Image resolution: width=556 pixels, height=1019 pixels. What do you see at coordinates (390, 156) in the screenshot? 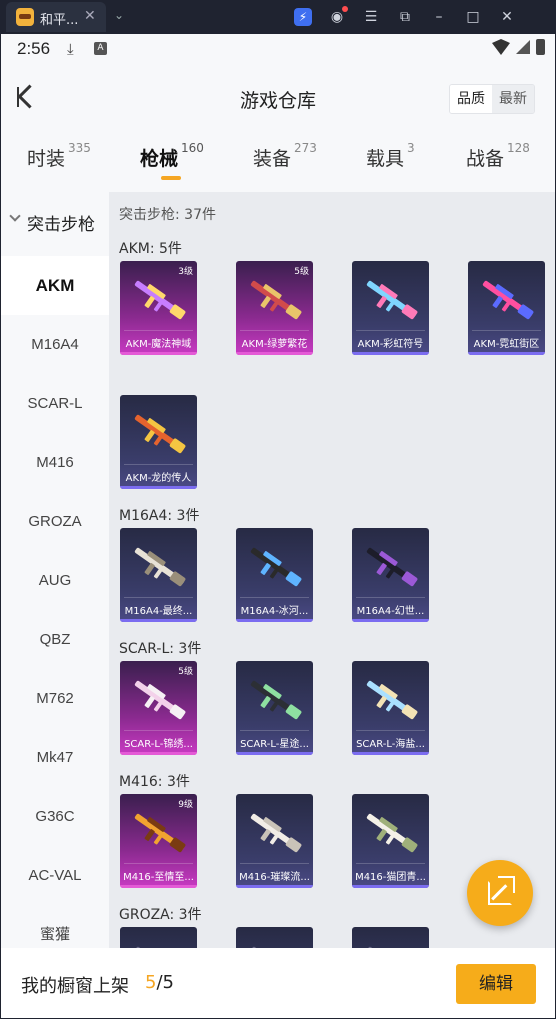
I see `tab-vehicles: 载具 3` at bounding box center [390, 156].